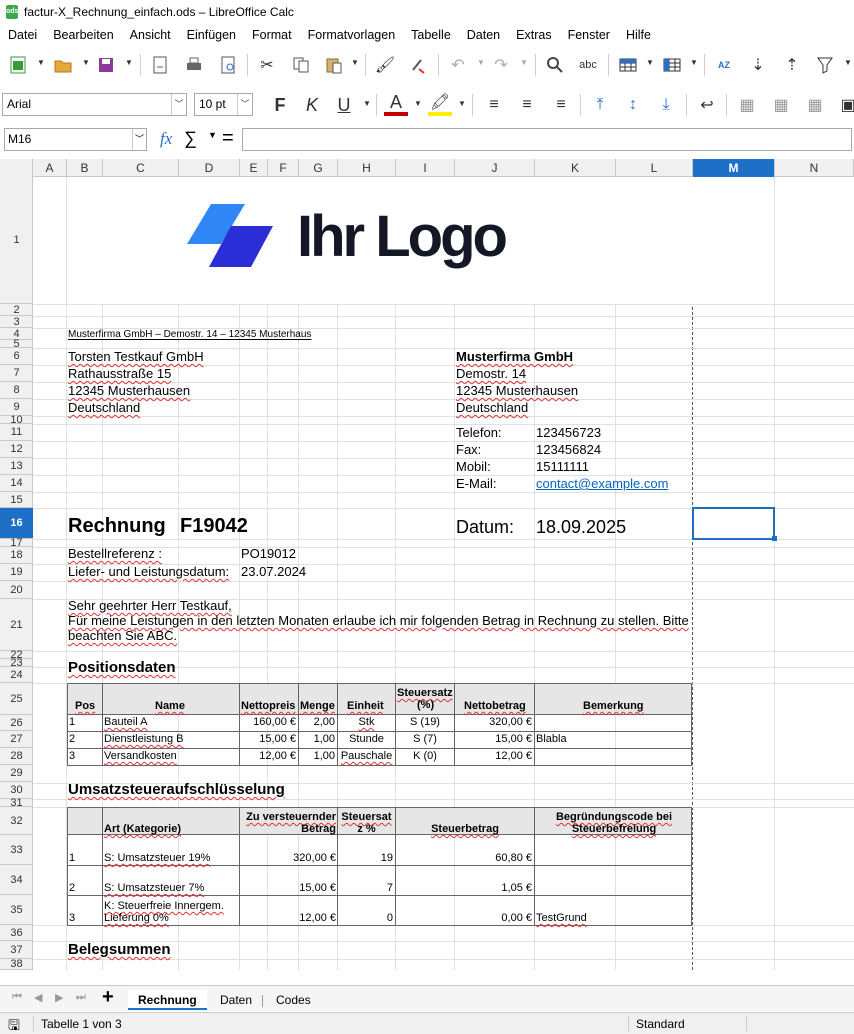 This screenshot has height=1034, width=854. I want to click on merge-center-icon: ▦, so click(747, 105).